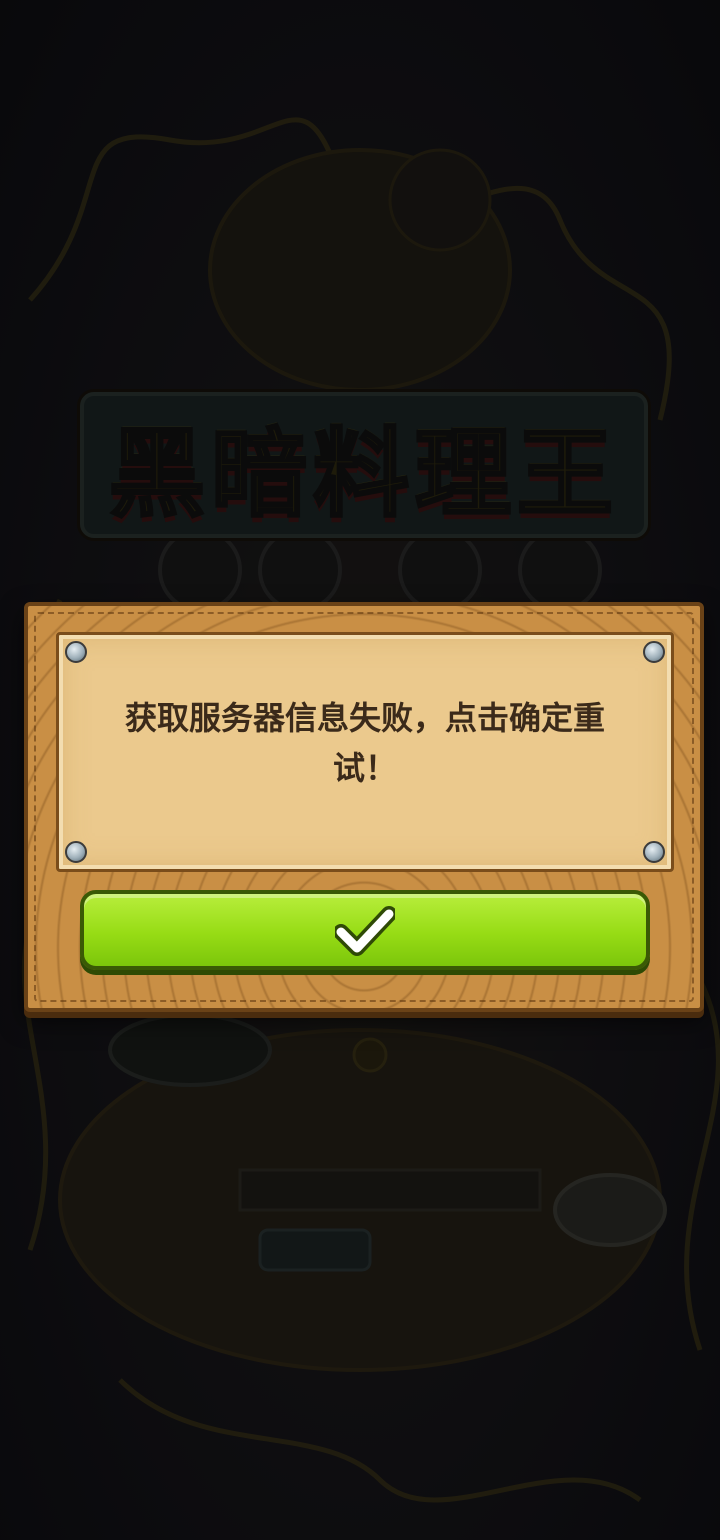 The width and height of the screenshot is (720, 1540). I want to click on message-panel: 获取服务器信息失败，点击确定重试！, so click(365, 752).